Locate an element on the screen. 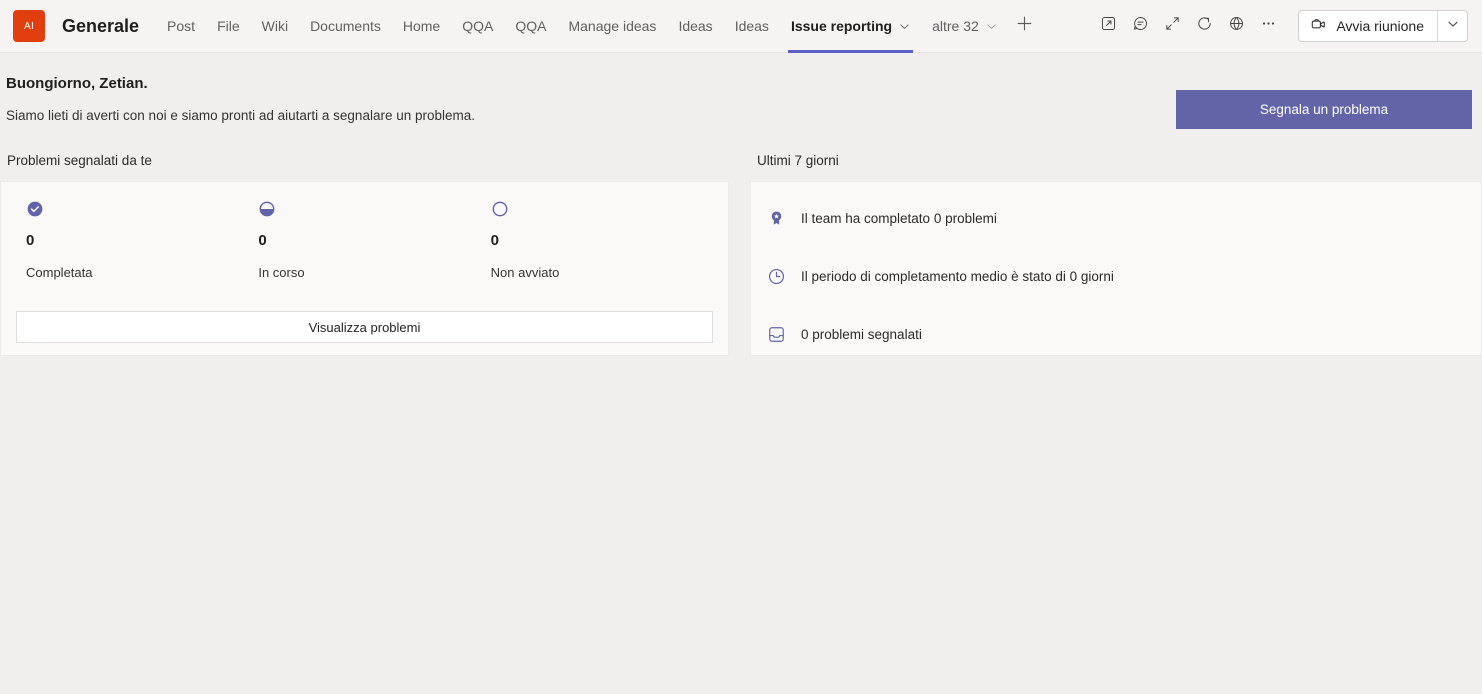  report-issue-button: Segnala un problema is located at coordinates (1324, 109).